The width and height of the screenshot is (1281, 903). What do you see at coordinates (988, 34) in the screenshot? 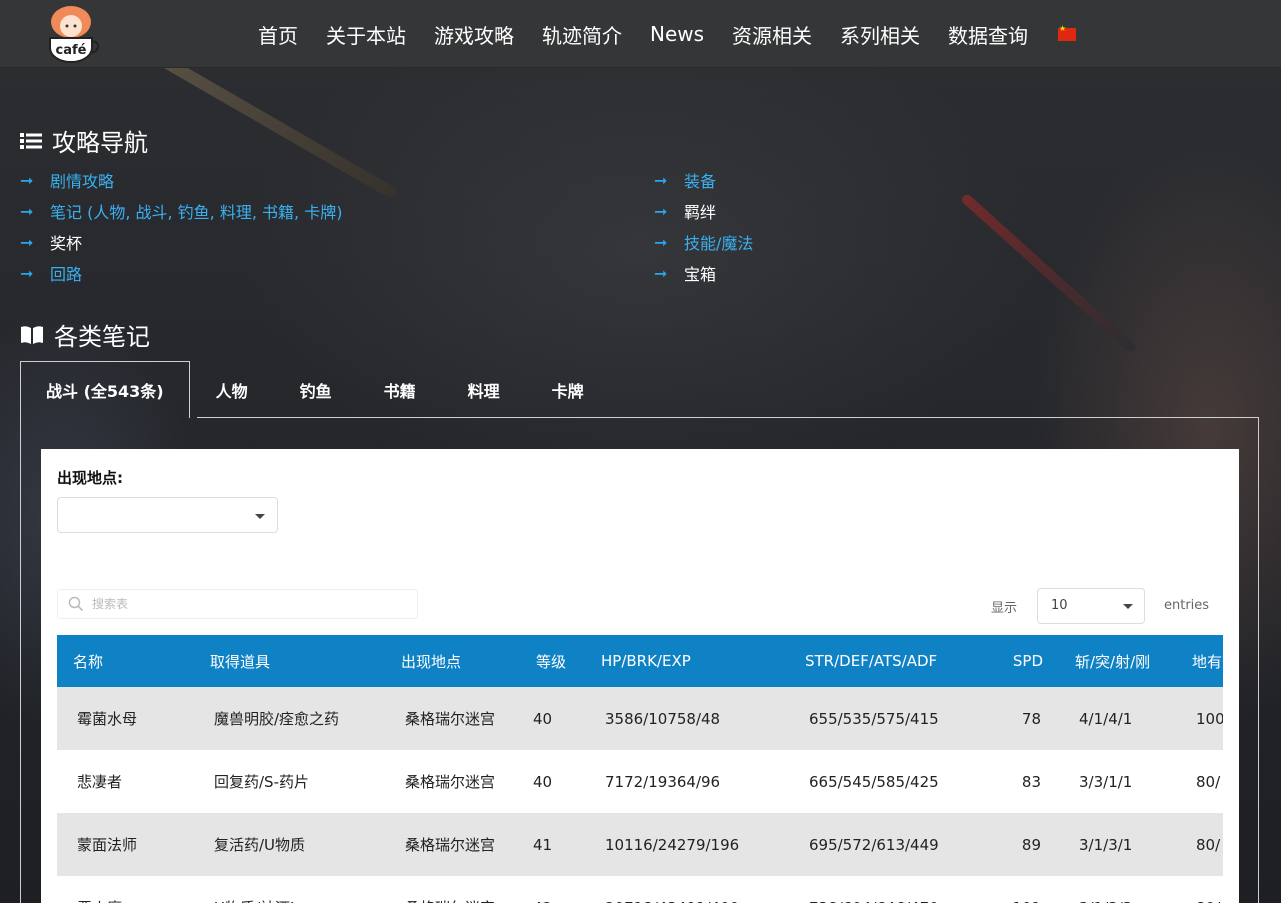
I see `nav-data-lookup: 数据查询` at bounding box center [988, 34].